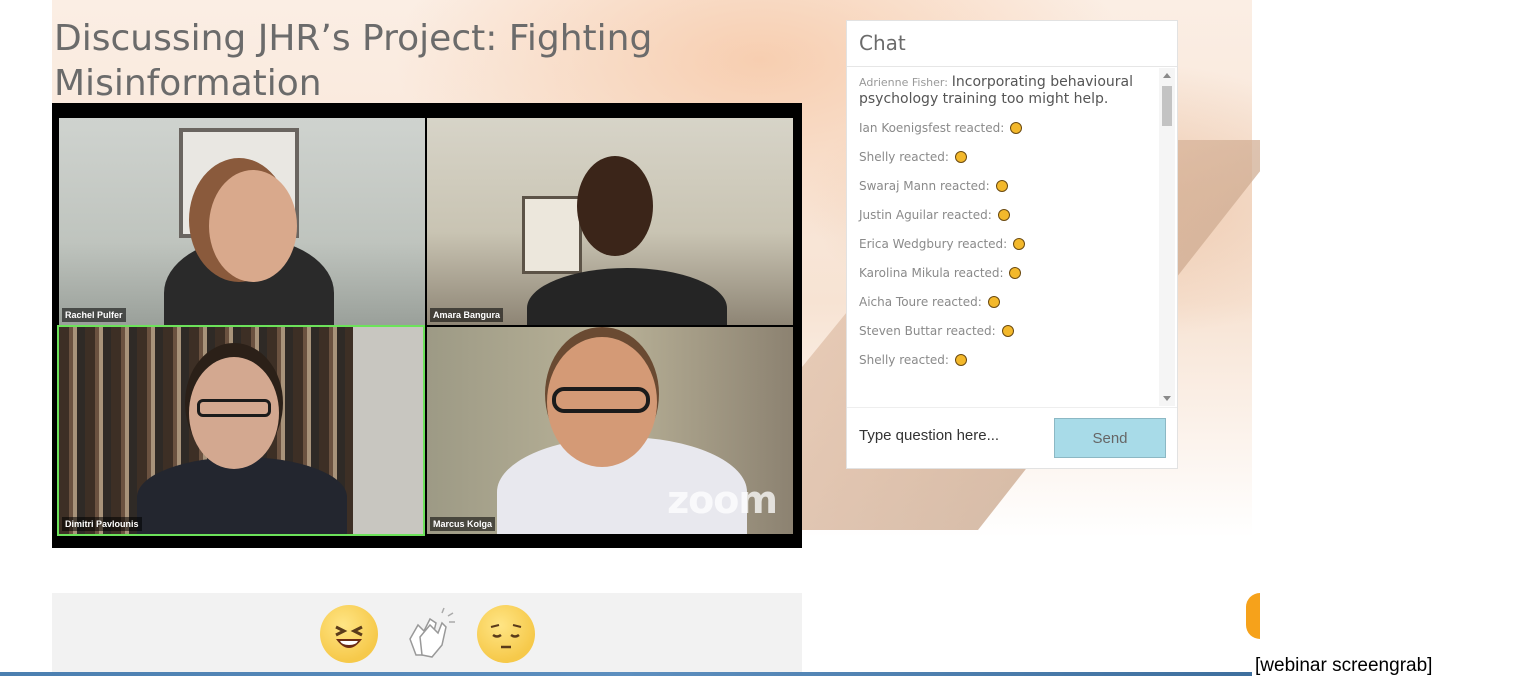 Image resolution: width=1531 pixels, height=682 pixels. Describe the element at coordinates (722, 500) in the screenshot. I see `zoom-watermark: zoom` at that location.